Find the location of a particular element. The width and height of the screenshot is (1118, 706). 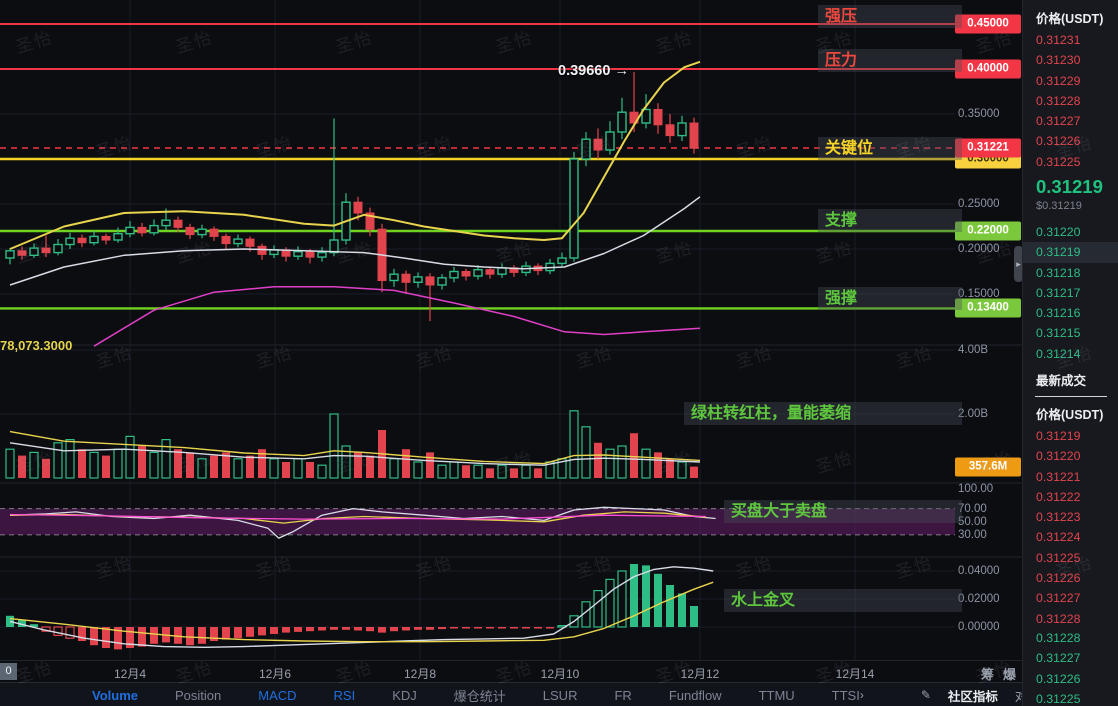

last-price-usd: $0.31219 is located at coordinates (1059, 206).